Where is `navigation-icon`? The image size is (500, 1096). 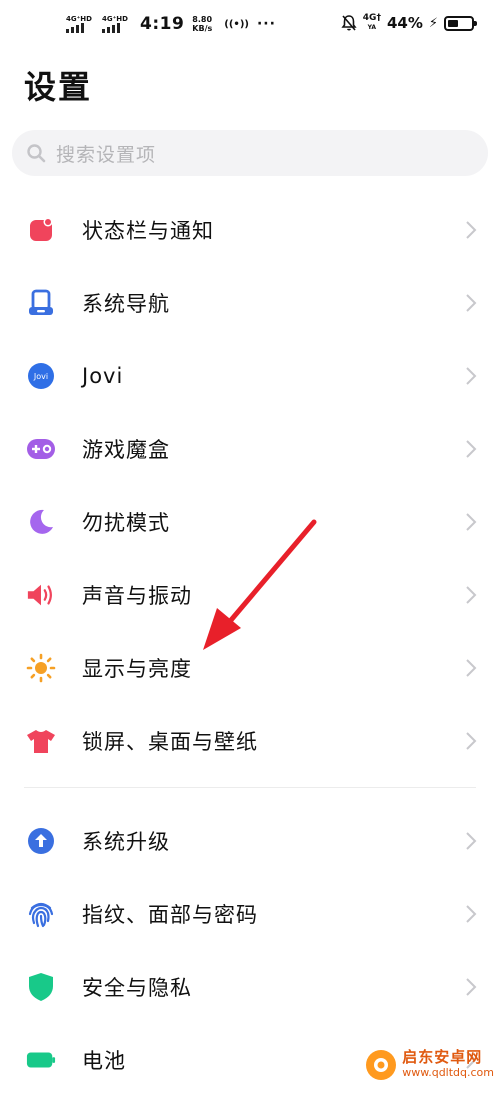 navigation-icon is located at coordinates (41, 303).